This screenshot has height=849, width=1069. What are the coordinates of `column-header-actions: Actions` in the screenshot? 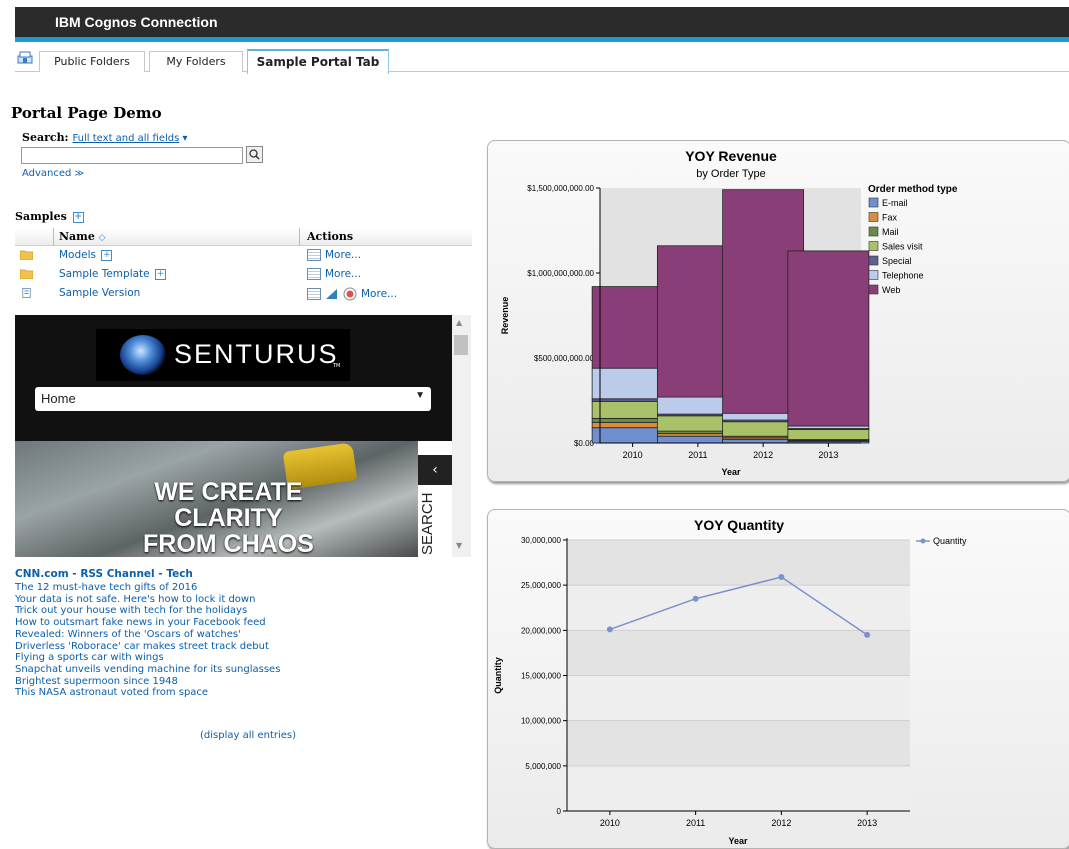 It's located at (330, 236).